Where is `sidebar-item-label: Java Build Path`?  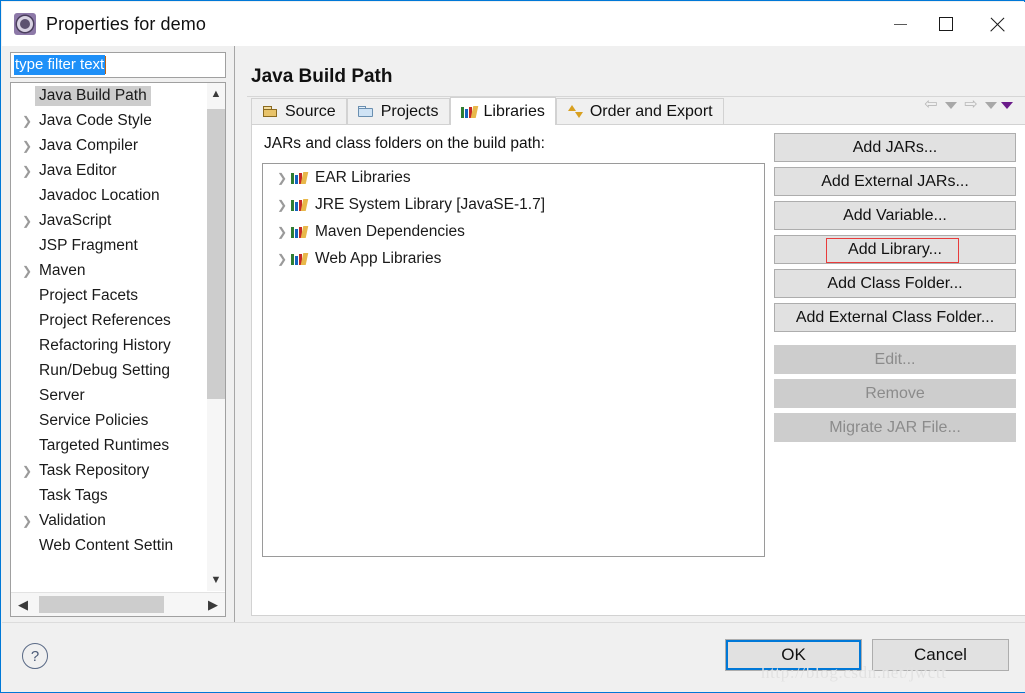
sidebar-item-label: Java Build Path is located at coordinates (93, 95).